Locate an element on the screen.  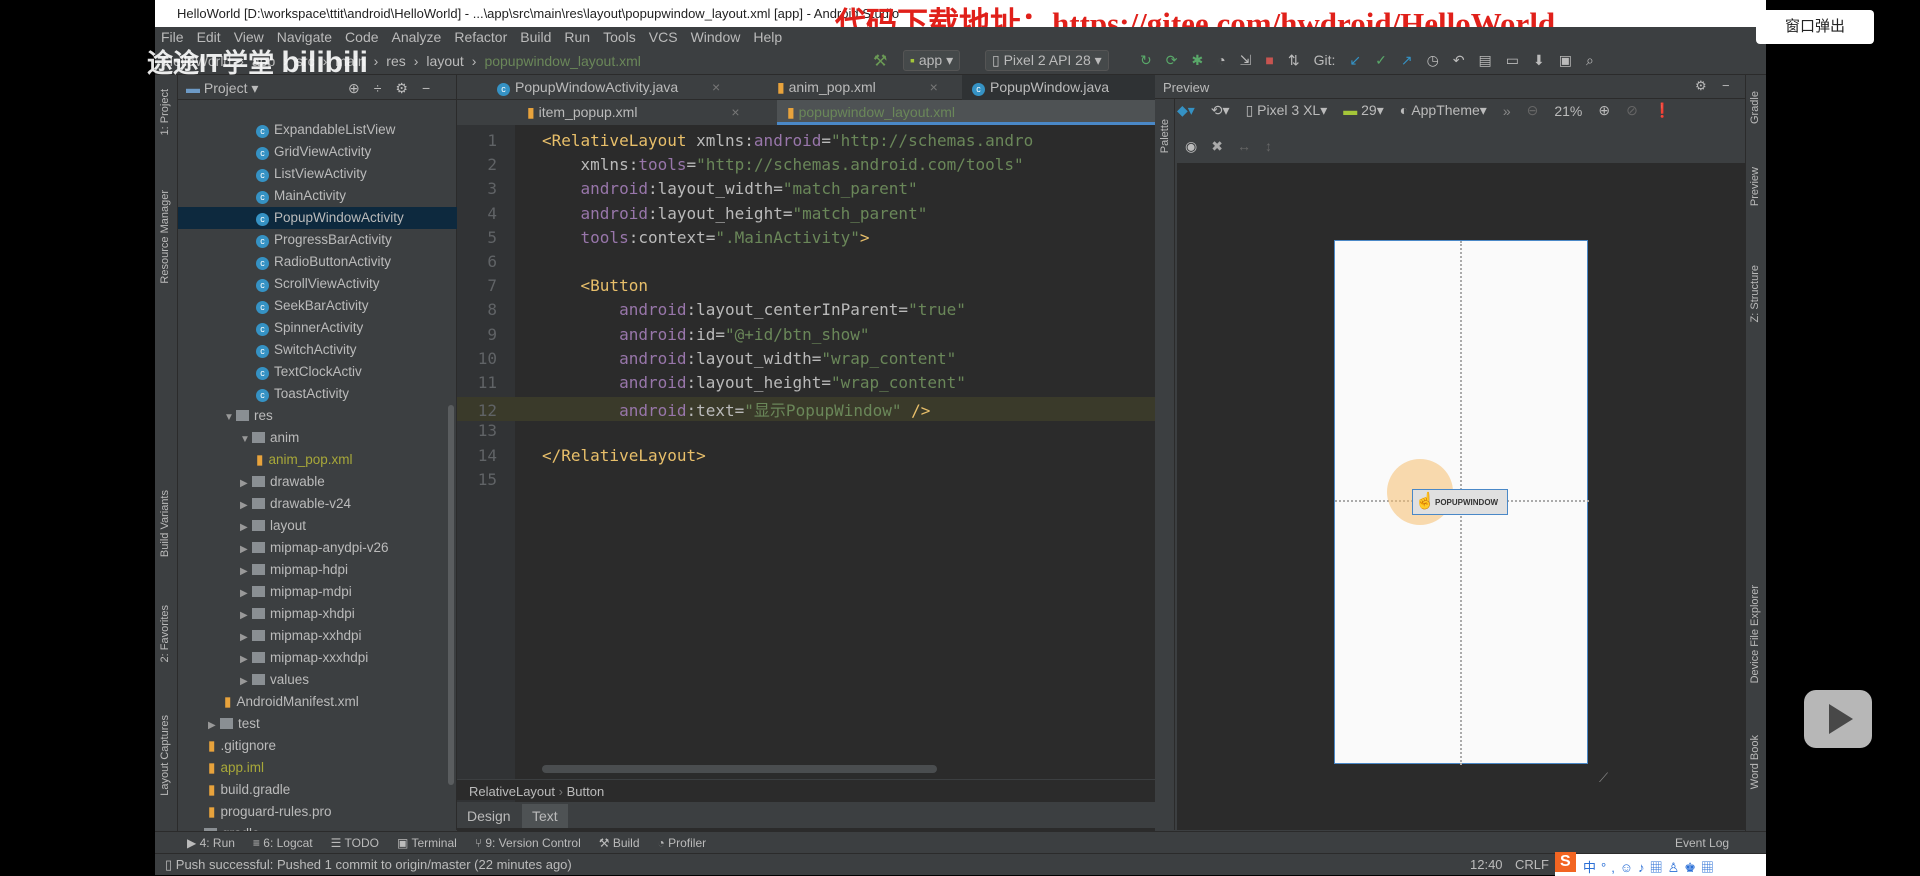
menu-run: Run is located at coordinates (577, 38).